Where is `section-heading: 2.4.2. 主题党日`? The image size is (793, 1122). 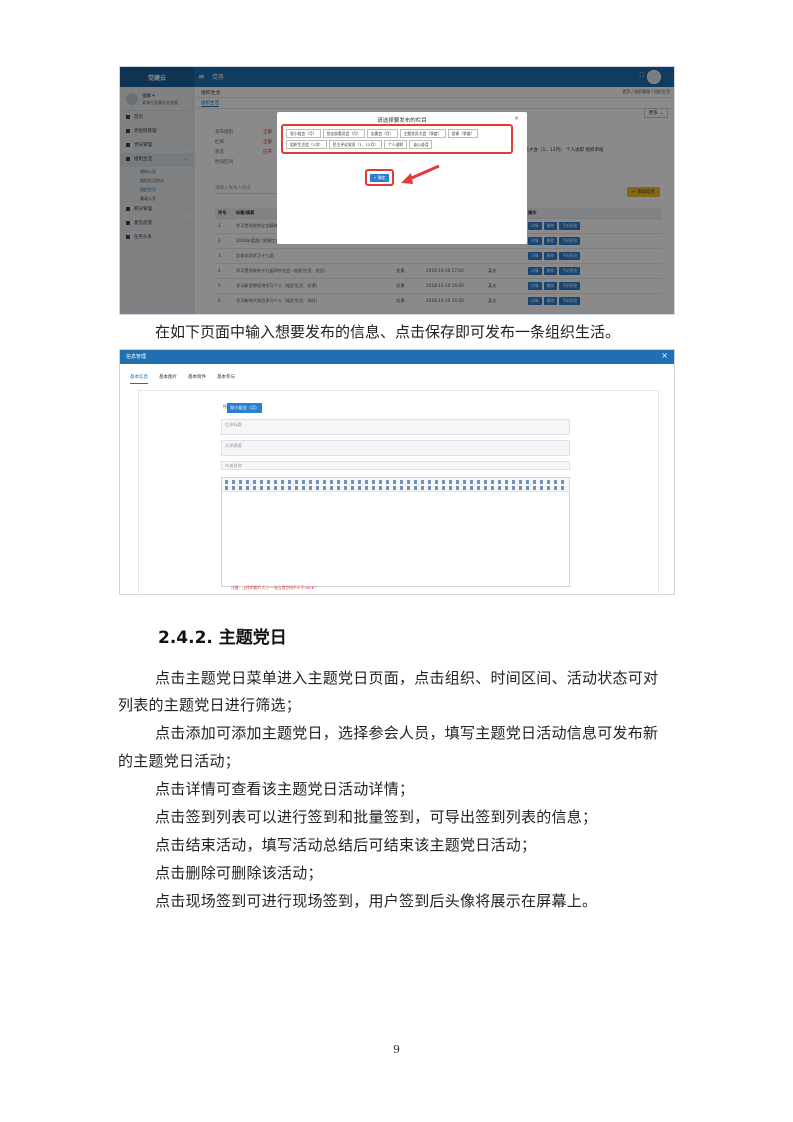
section-heading: 2.4.2. 主题党日 is located at coordinates (222, 638).